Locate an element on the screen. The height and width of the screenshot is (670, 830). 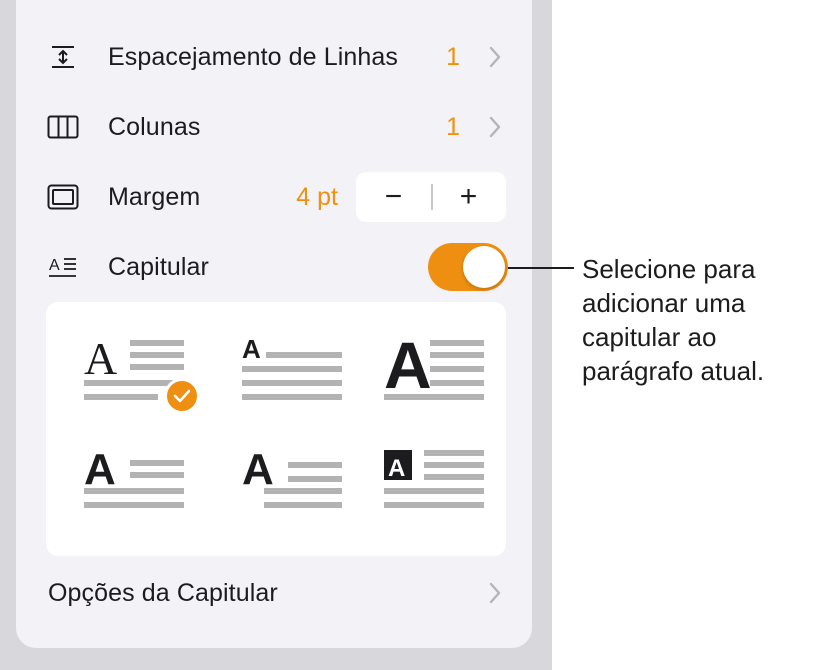
drop-cap-toggle is located at coordinates (468, 267).